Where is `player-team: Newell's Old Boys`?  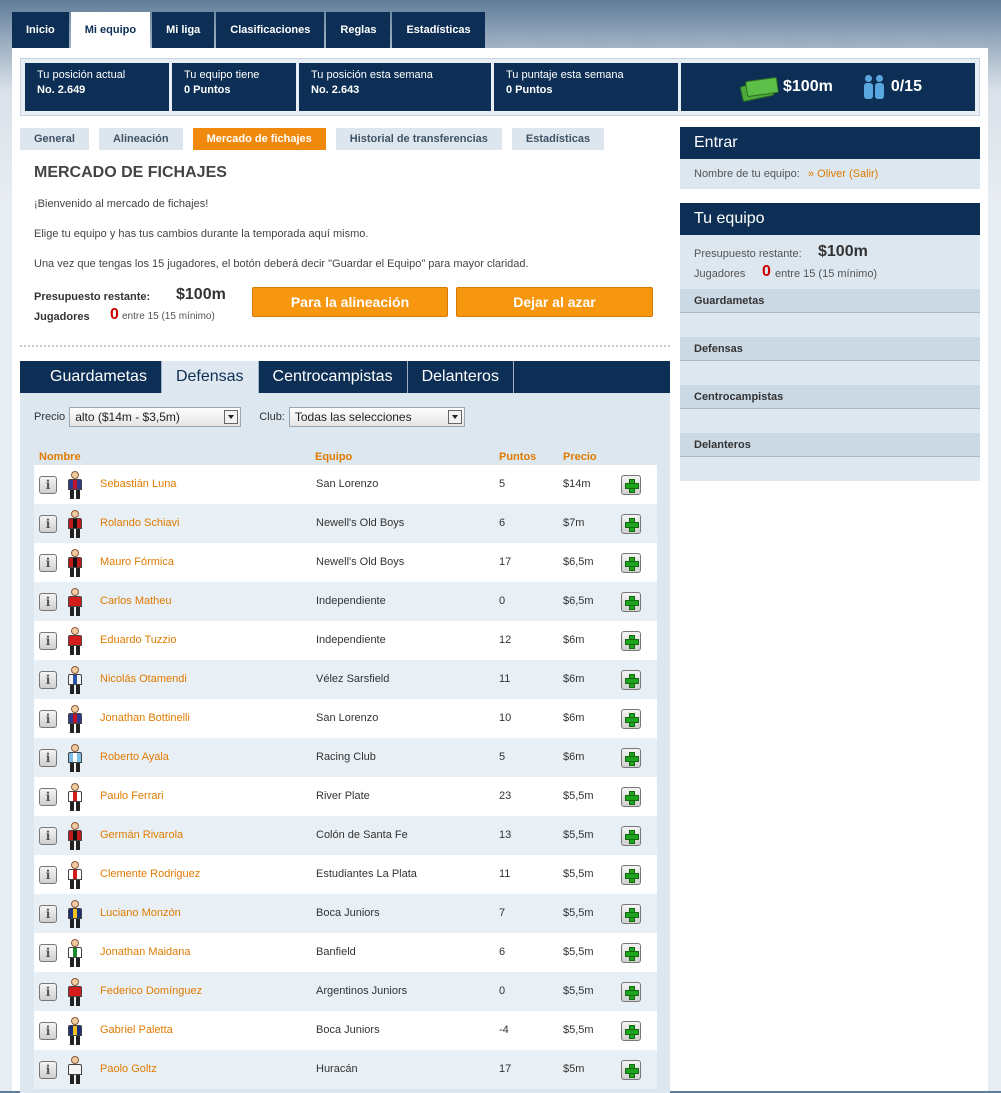
player-team: Newell's Old Boys is located at coordinates (360, 562).